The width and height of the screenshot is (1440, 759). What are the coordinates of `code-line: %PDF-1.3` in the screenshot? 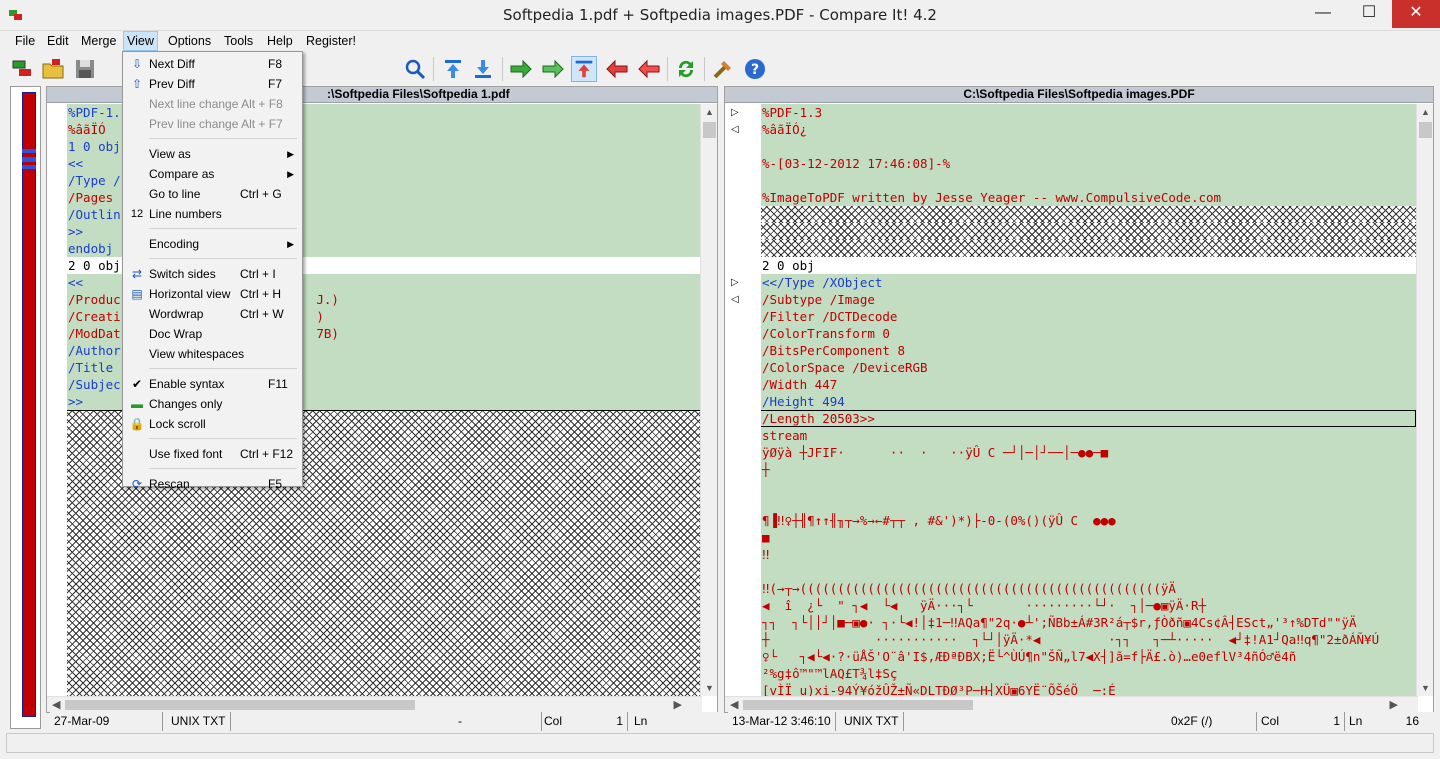 It's located at (1088, 112).